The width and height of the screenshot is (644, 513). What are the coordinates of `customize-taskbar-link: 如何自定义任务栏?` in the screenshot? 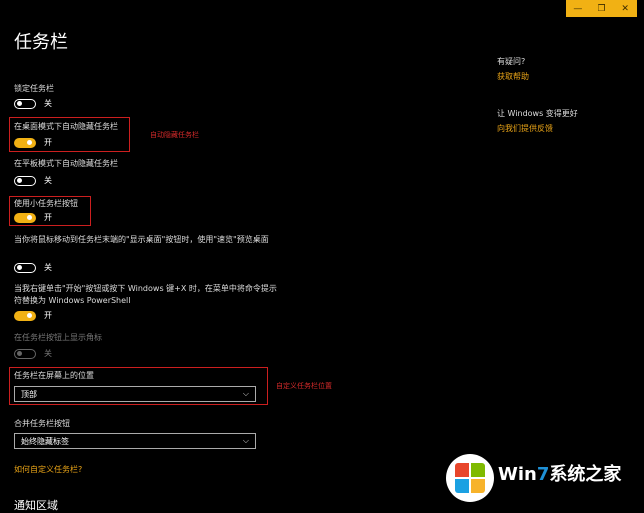 It's located at (48, 469).